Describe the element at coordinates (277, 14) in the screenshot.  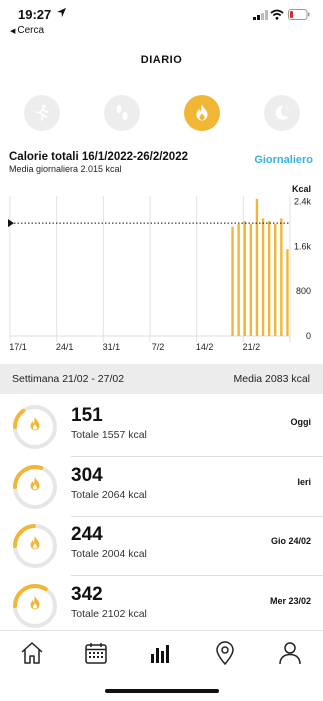
I see `wifi-icon` at that location.